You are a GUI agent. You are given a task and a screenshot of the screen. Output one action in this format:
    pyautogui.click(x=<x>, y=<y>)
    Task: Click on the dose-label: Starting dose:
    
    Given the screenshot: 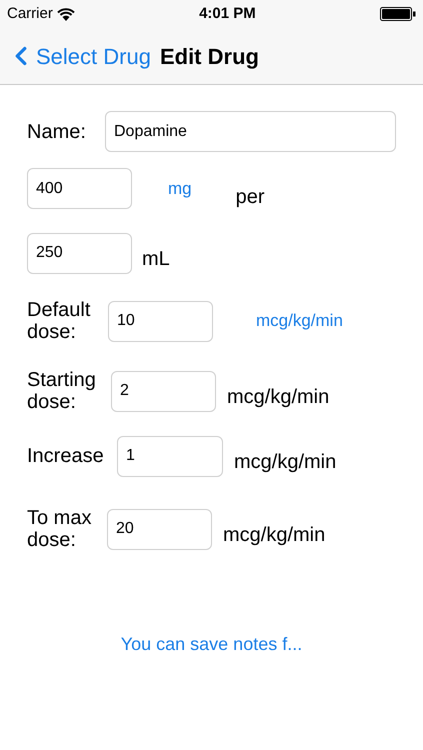 What is the action you would take?
    pyautogui.click(x=62, y=391)
    